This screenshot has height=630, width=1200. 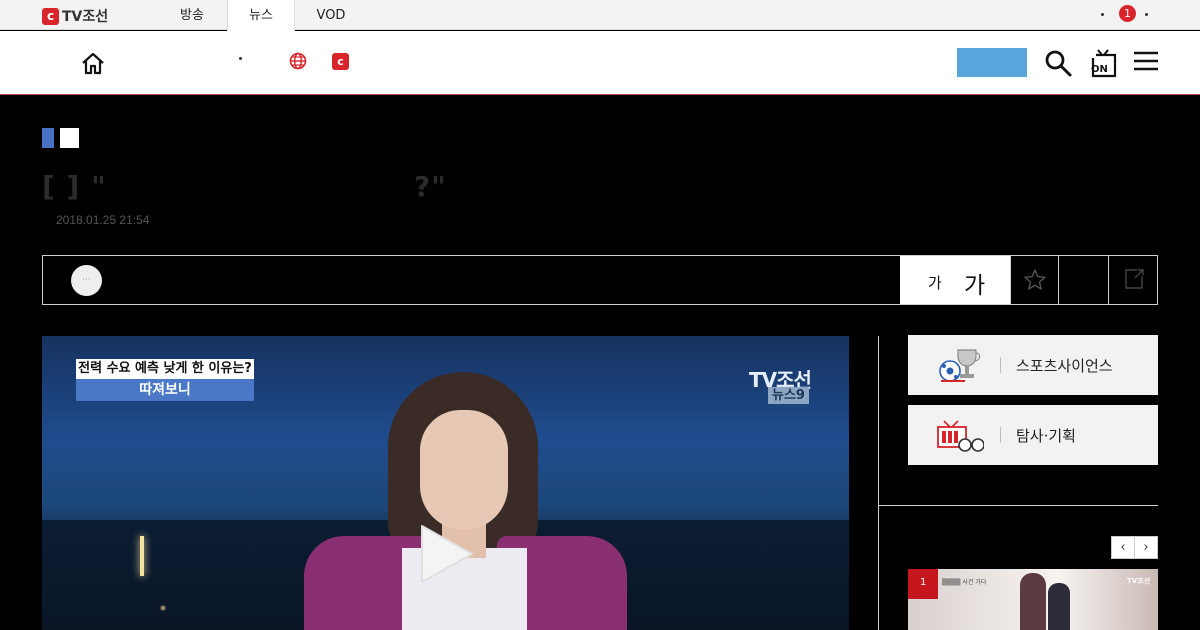 I want to click on share-icon, so click(x=1134, y=279).